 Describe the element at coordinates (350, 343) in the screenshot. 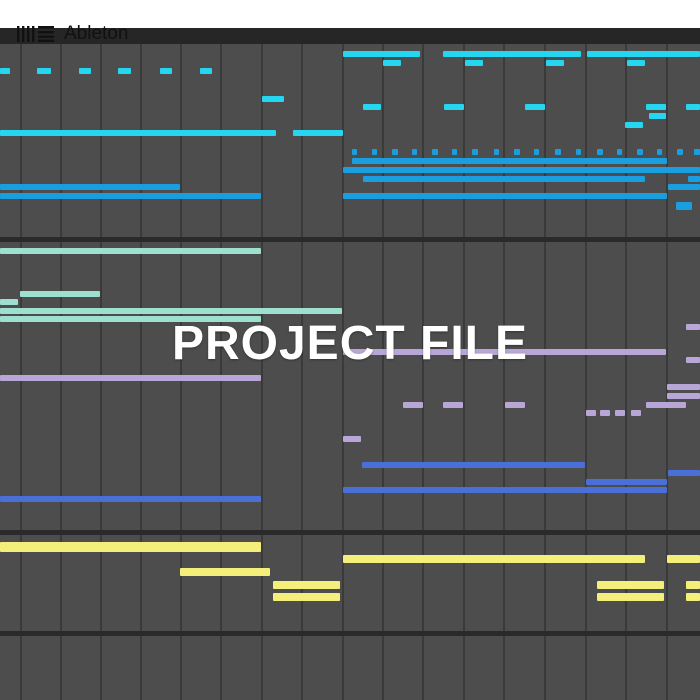

I see `overlay-title: PROJECT FILE` at that location.